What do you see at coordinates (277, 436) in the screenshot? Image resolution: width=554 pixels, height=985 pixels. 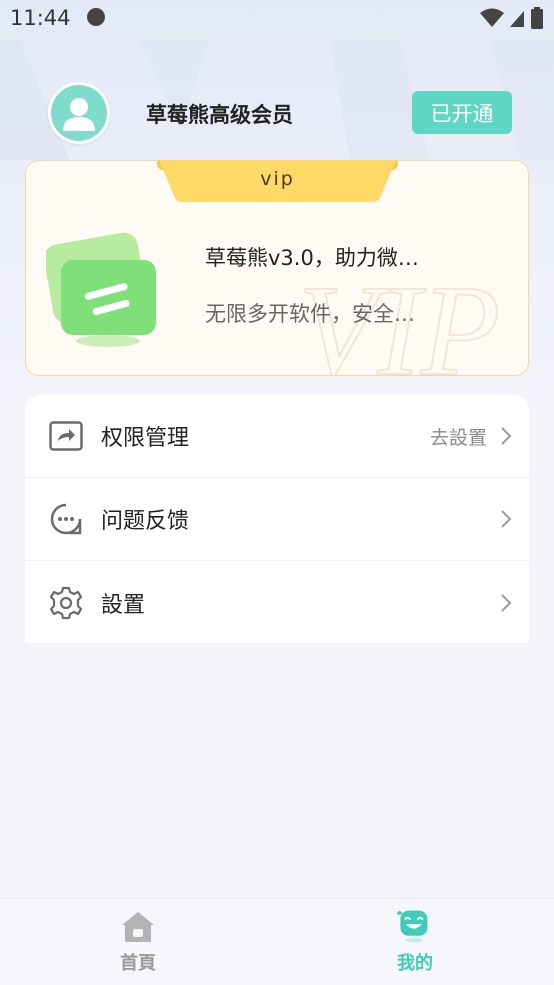 I see `menu-item-permissions: 权限管理 去設置` at bounding box center [277, 436].